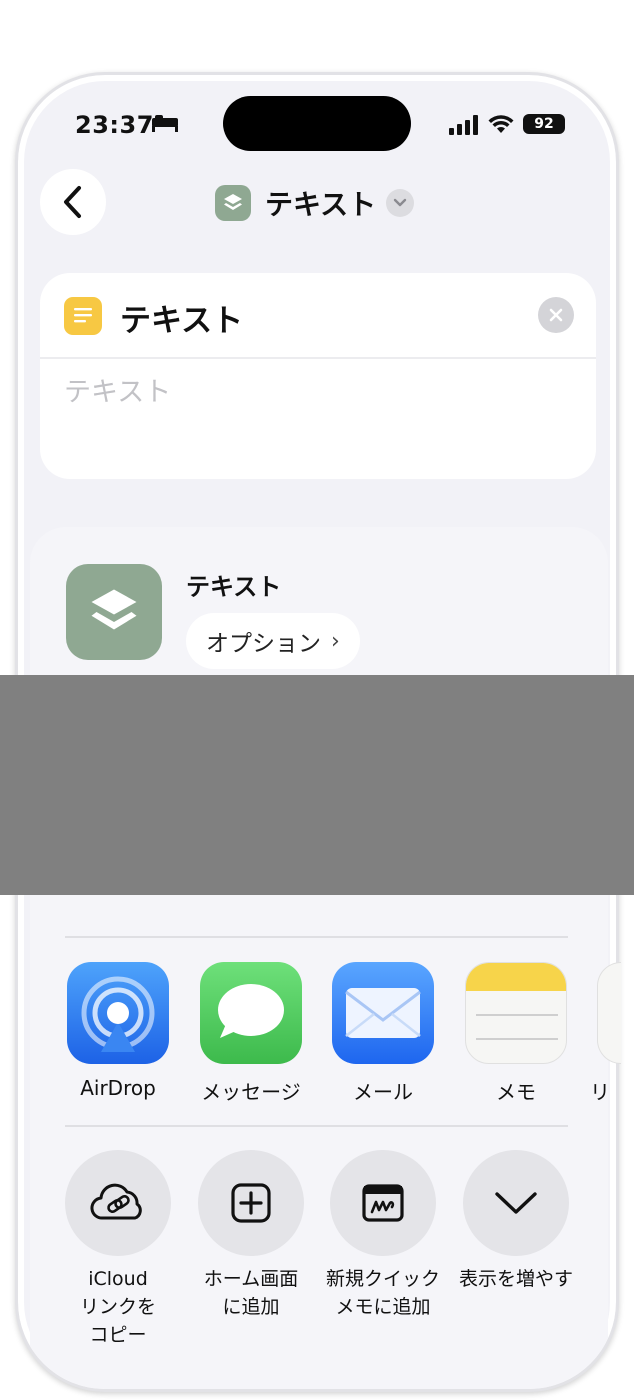 The width and height of the screenshot is (634, 1400). What do you see at coordinates (117, 1307) in the screenshot?
I see `action-label-icloud: iCloud リンクを コピー` at bounding box center [117, 1307].